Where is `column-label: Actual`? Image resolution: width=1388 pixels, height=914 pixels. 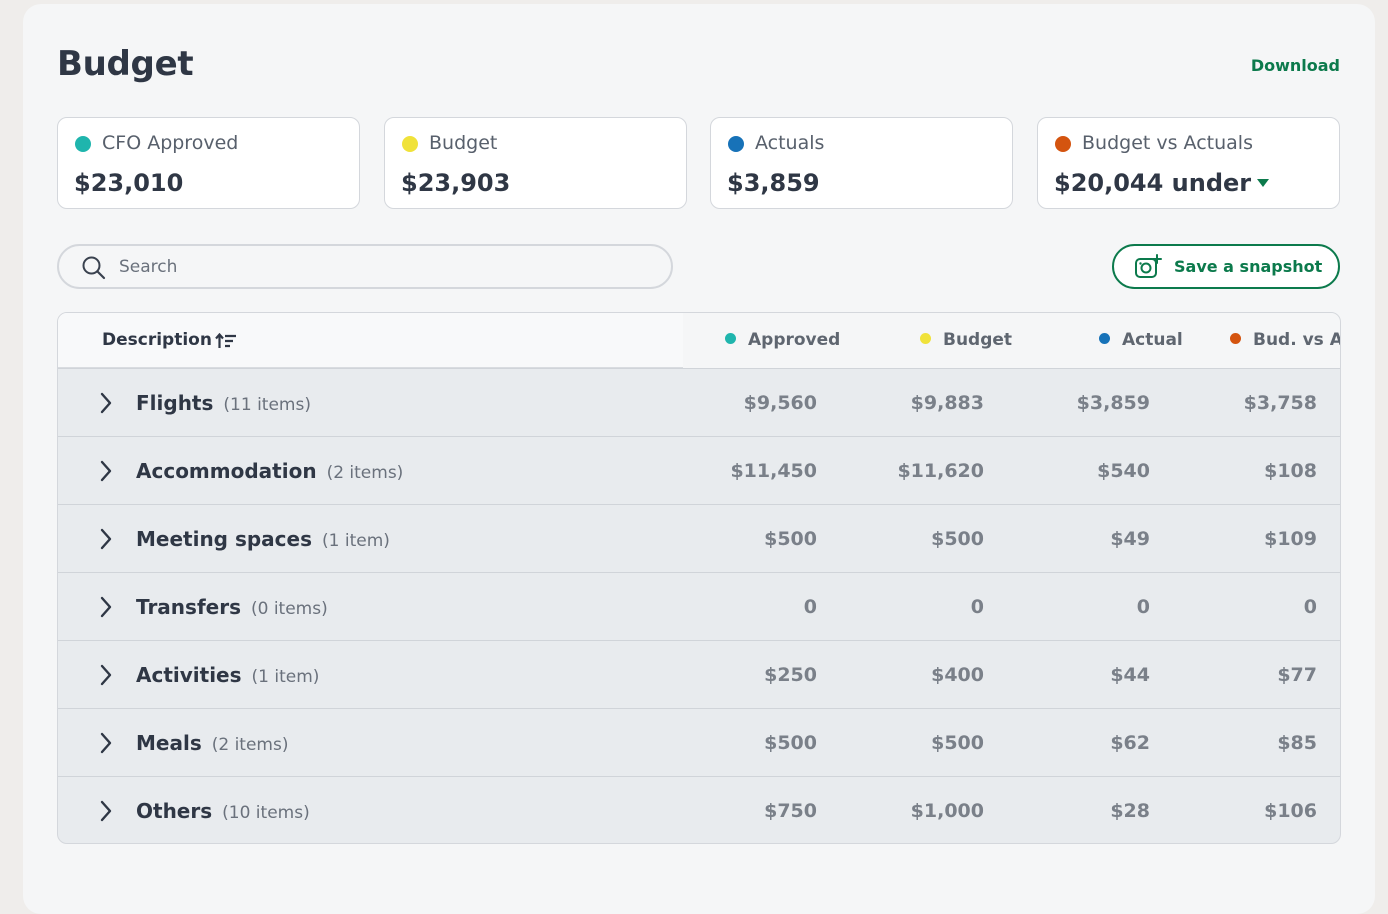 column-label: Actual is located at coordinates (1152, 340).